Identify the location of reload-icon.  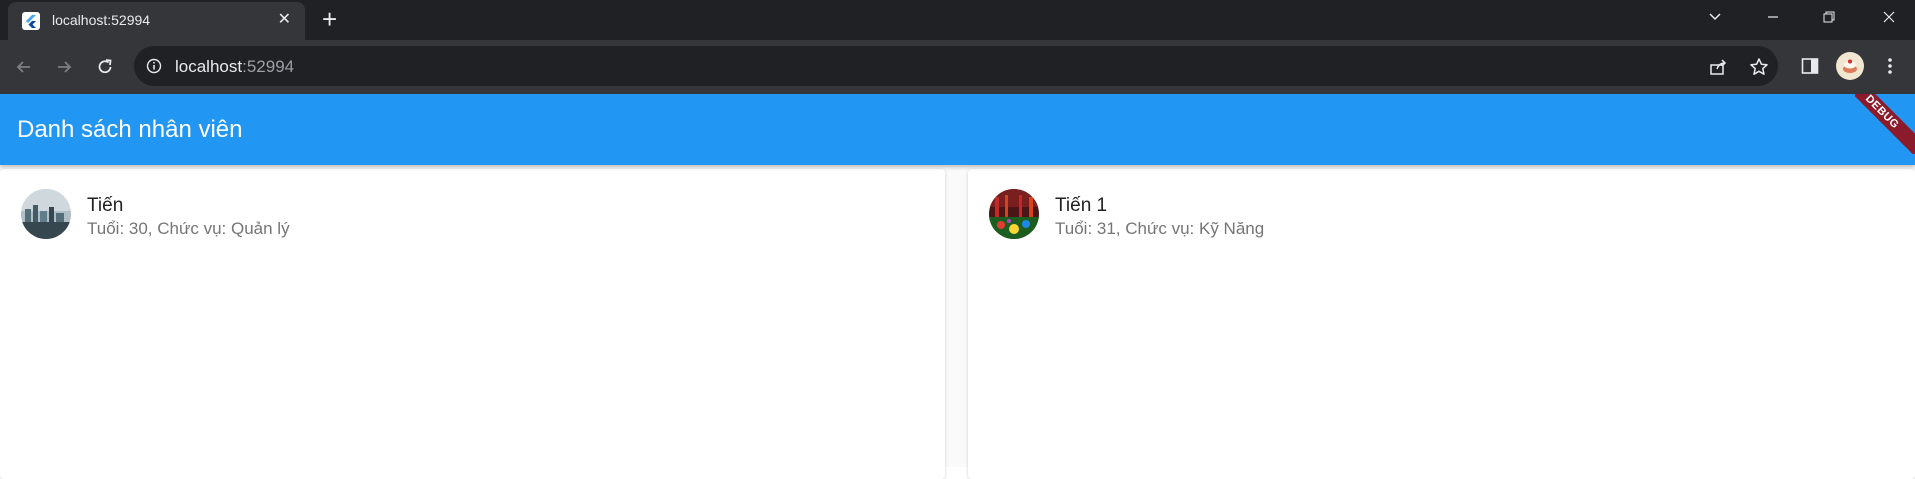
(105, 67).